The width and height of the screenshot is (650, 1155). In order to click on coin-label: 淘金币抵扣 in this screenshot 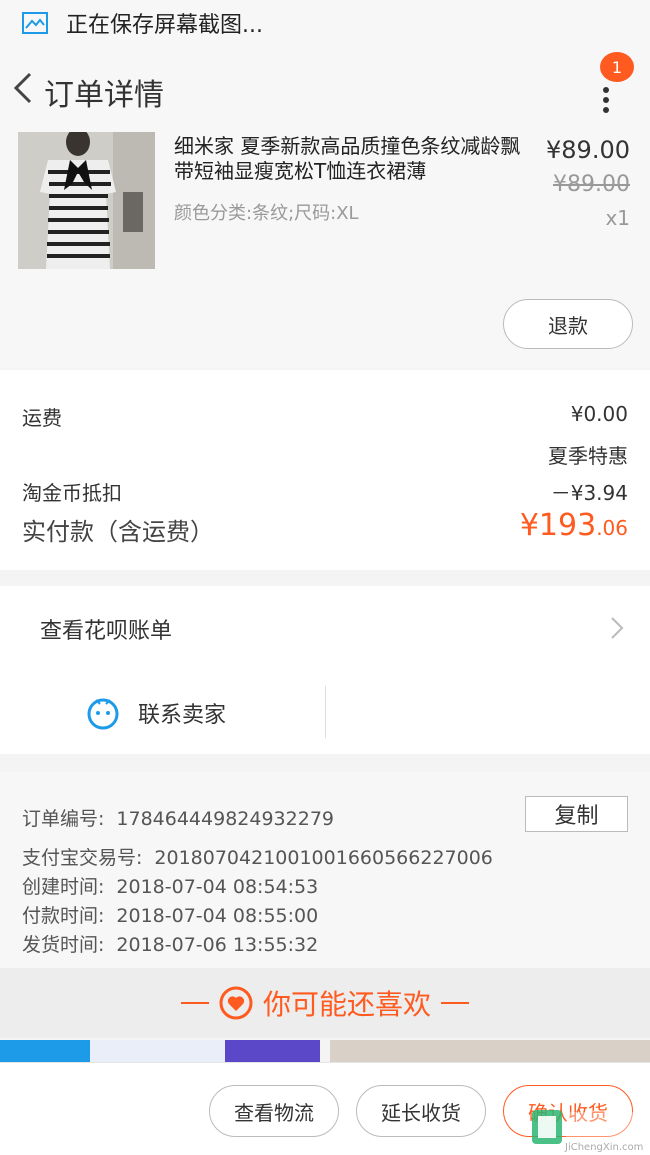, I will do `click(72, 493)`.